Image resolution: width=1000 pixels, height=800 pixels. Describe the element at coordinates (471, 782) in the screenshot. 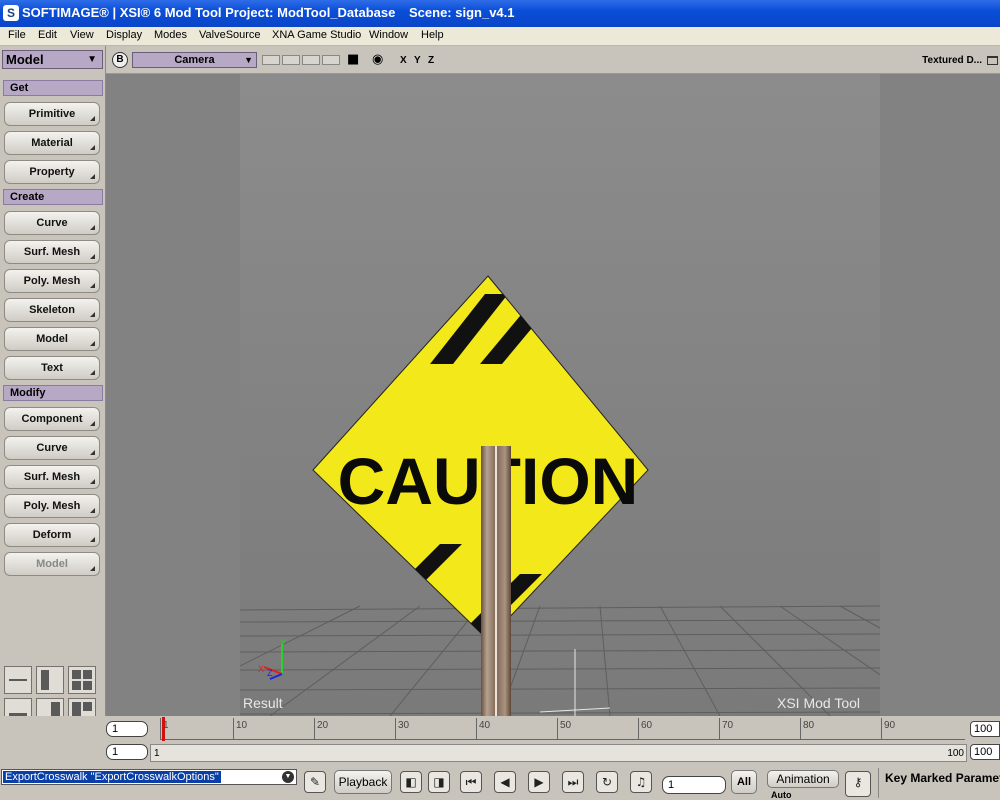

I see `go-to-start-icon: ⏮` at that location.